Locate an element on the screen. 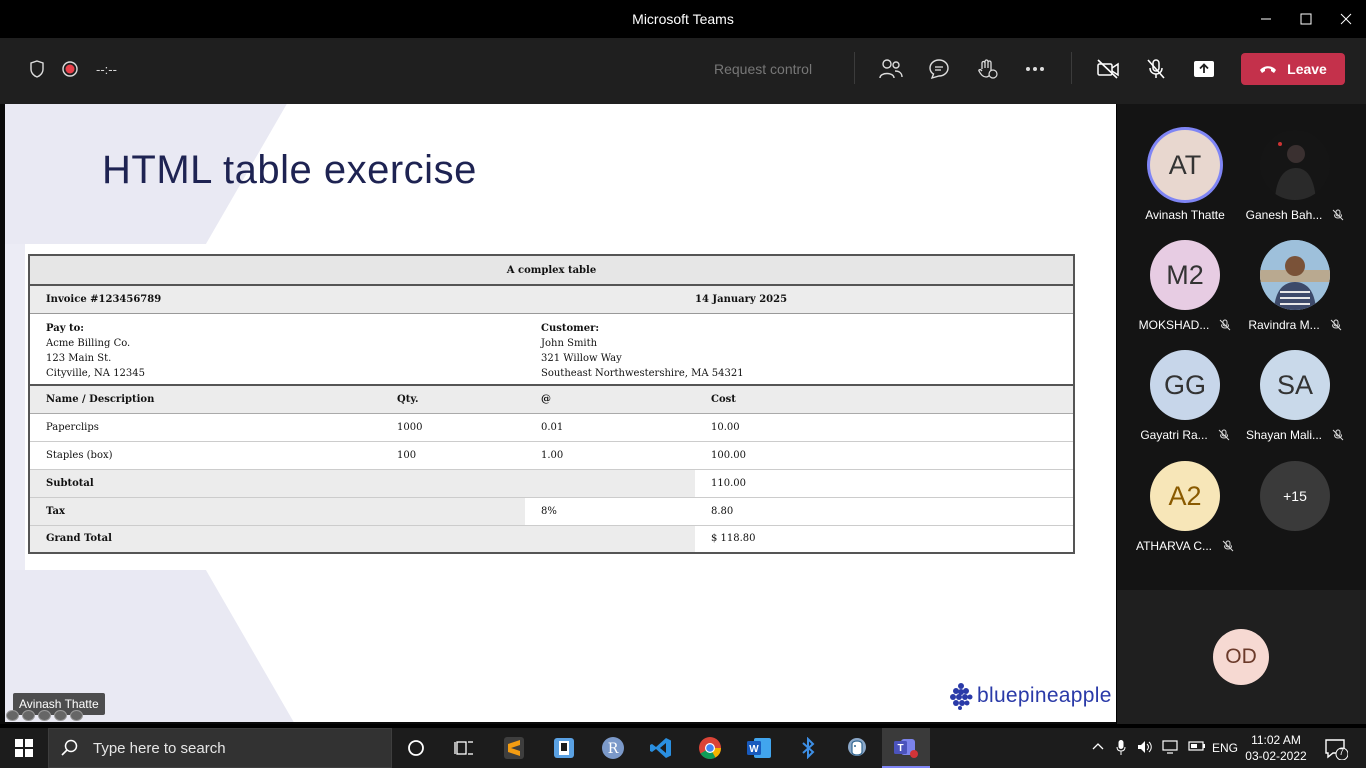  grand-total-row: Grand Total $ 118.80 is located at coordinates (551, 539).